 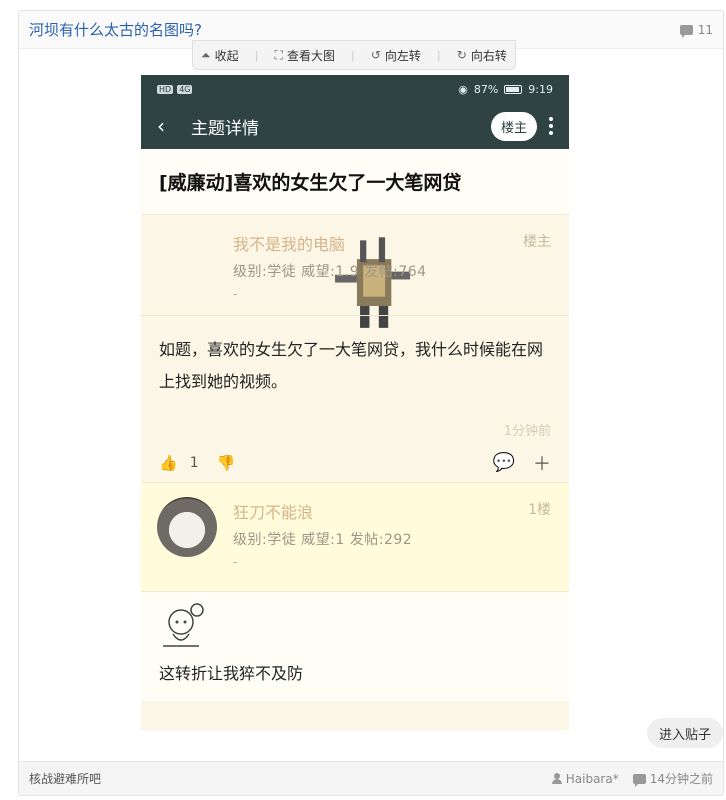 What do you see at coordinates (685, 733) in the screenshot?
I see `enter-thread-button: 进入贴子` at bounding box center [685, 733].